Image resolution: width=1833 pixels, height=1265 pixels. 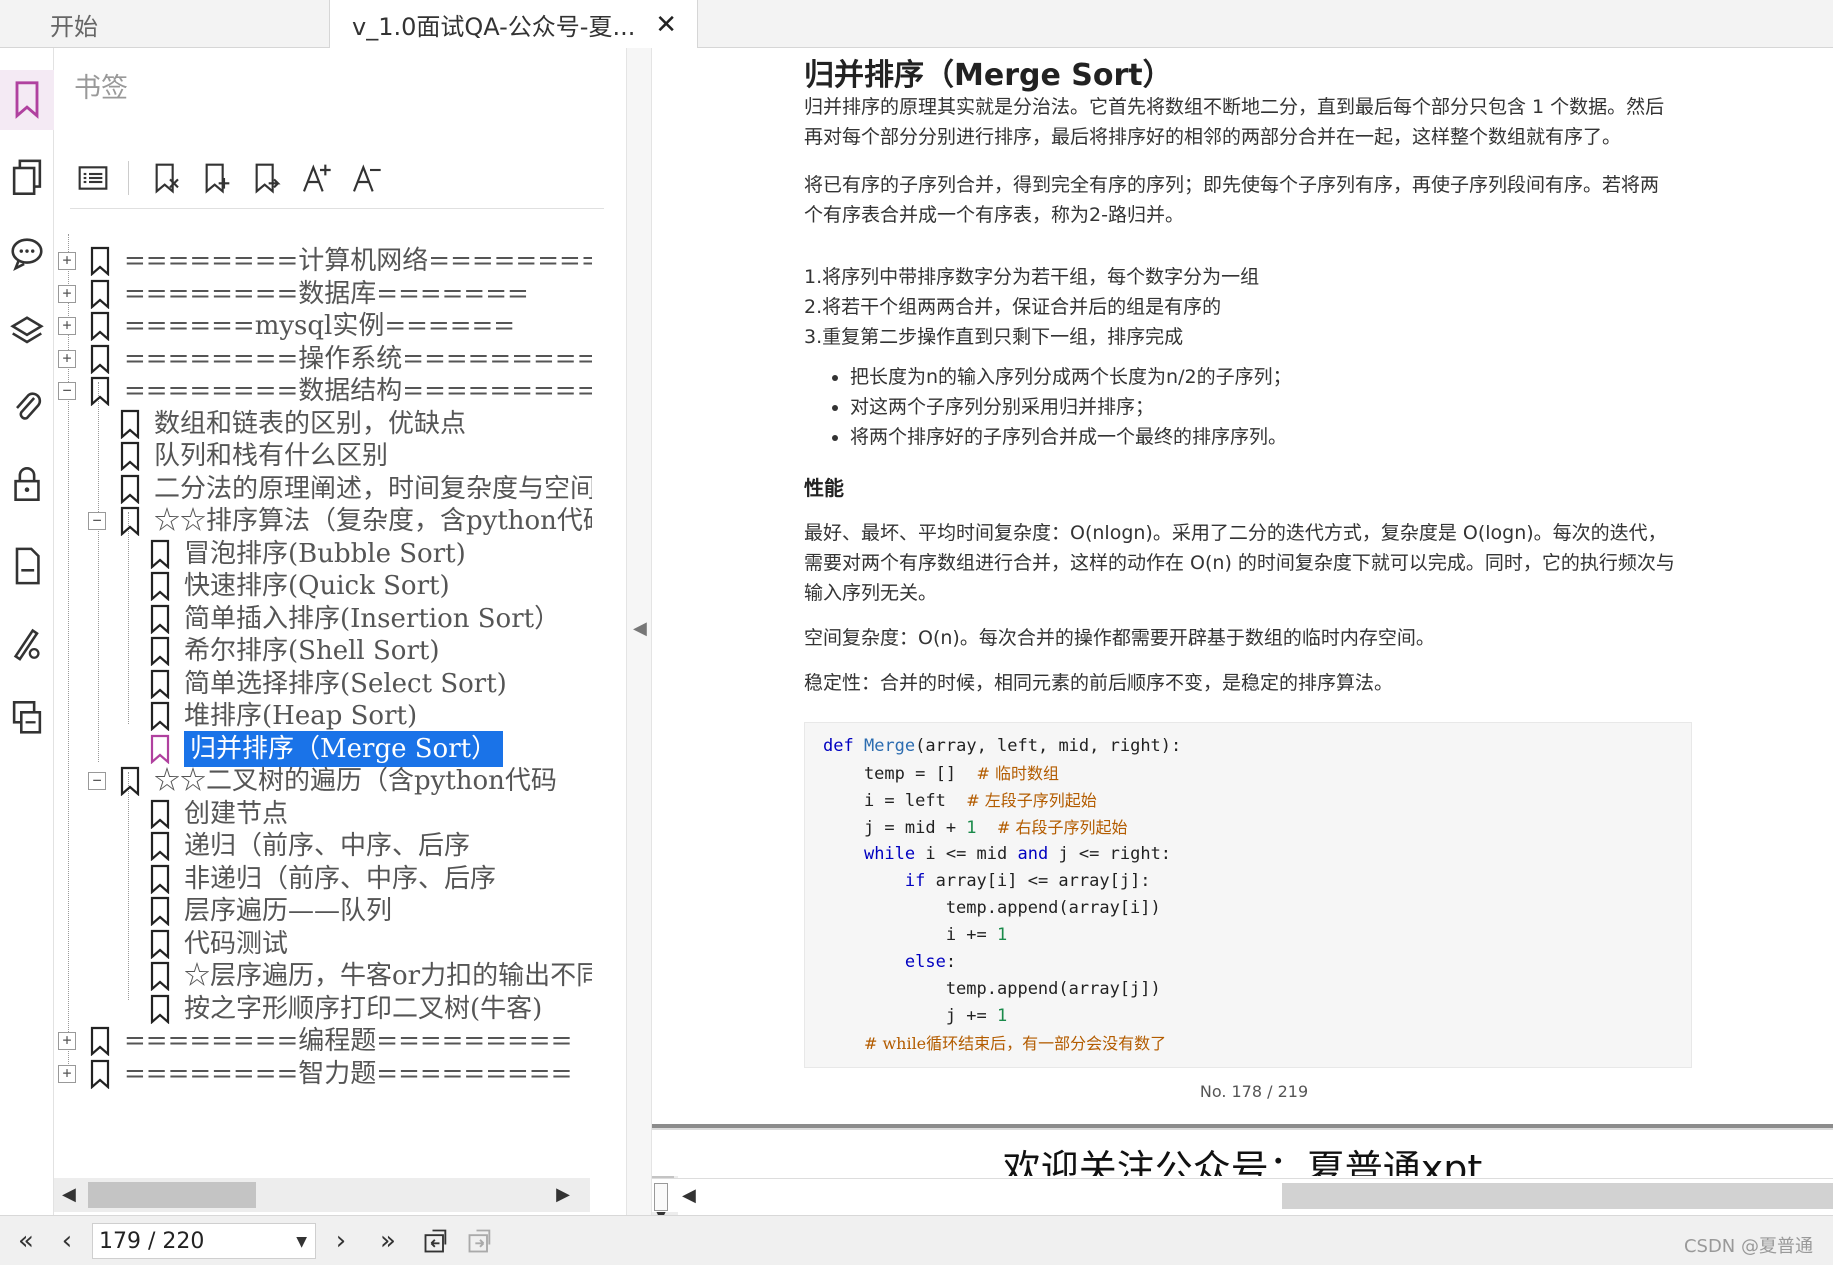 What do you see at coordinates (355, 781) in the screenshot?
I see `tree-item-label: ☆☆二叉树的遍历（含python代码` at bounding box center [355, 781].